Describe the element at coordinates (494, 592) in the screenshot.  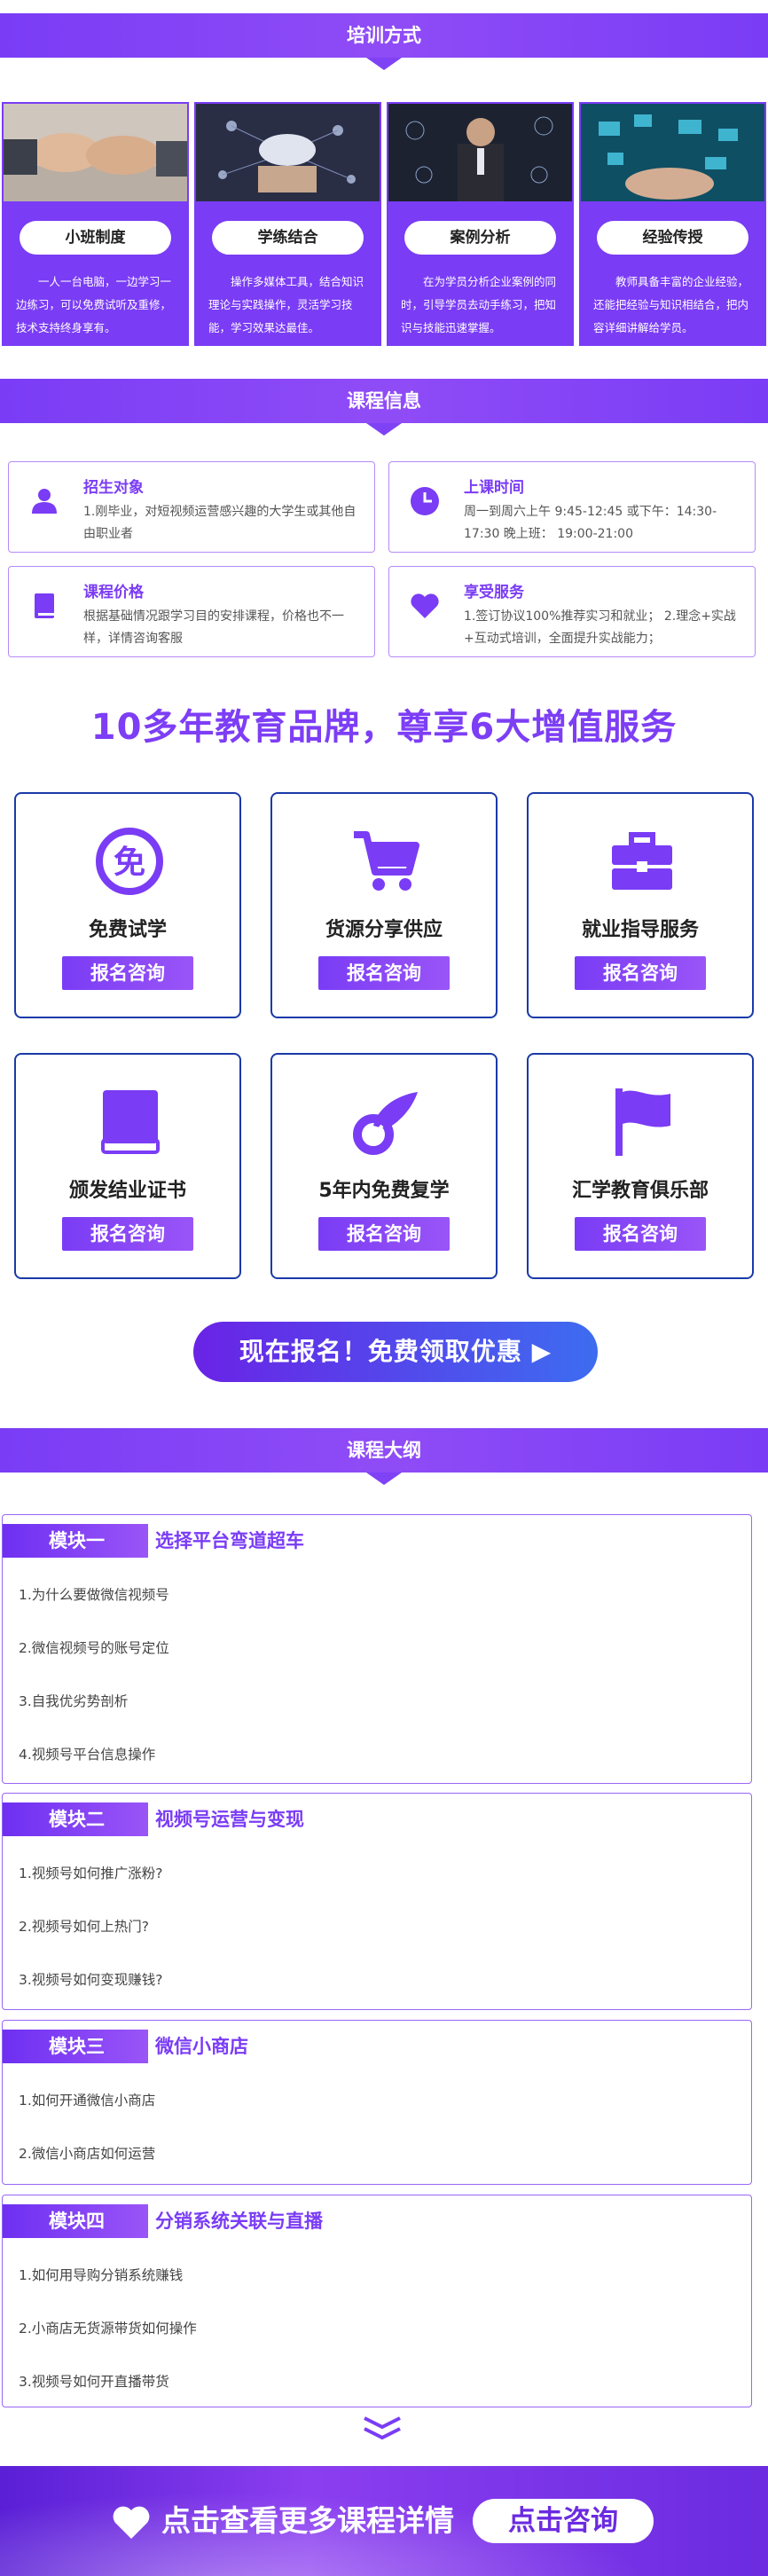
I see `info-title: 享受服务` at that location.